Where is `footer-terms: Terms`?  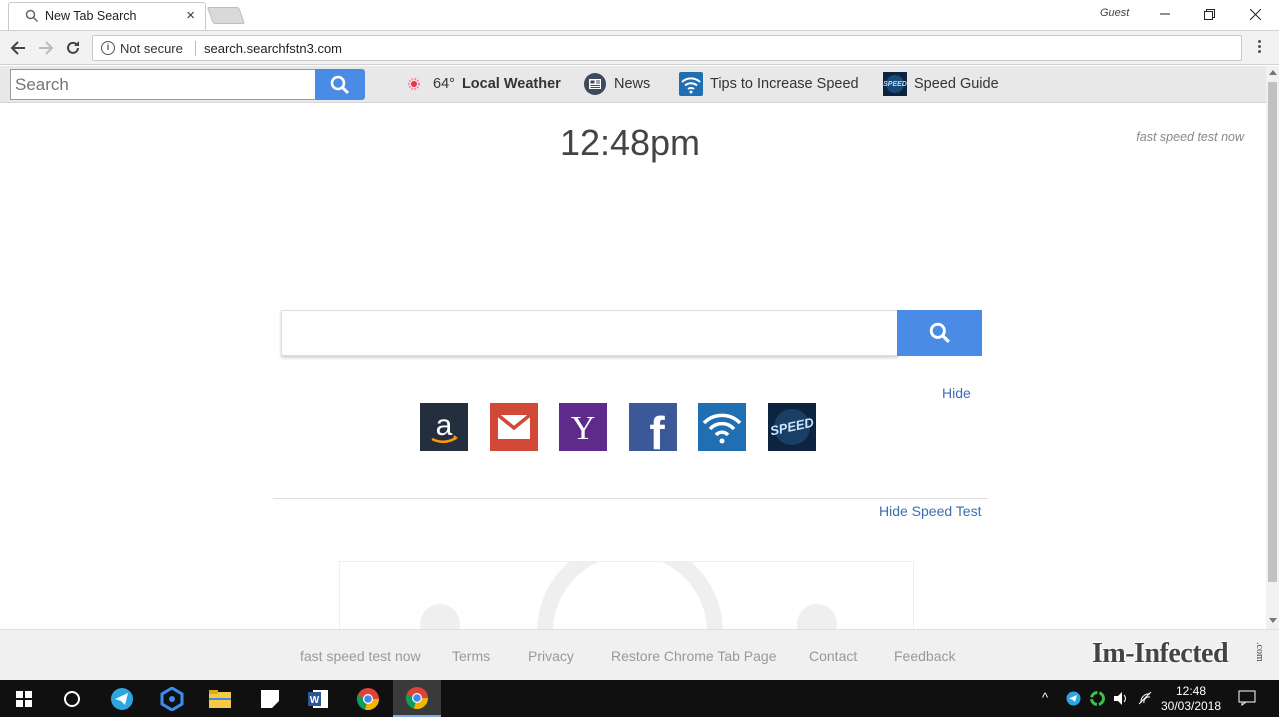 footer-terms: Terms is located at coordinates (471, 656).